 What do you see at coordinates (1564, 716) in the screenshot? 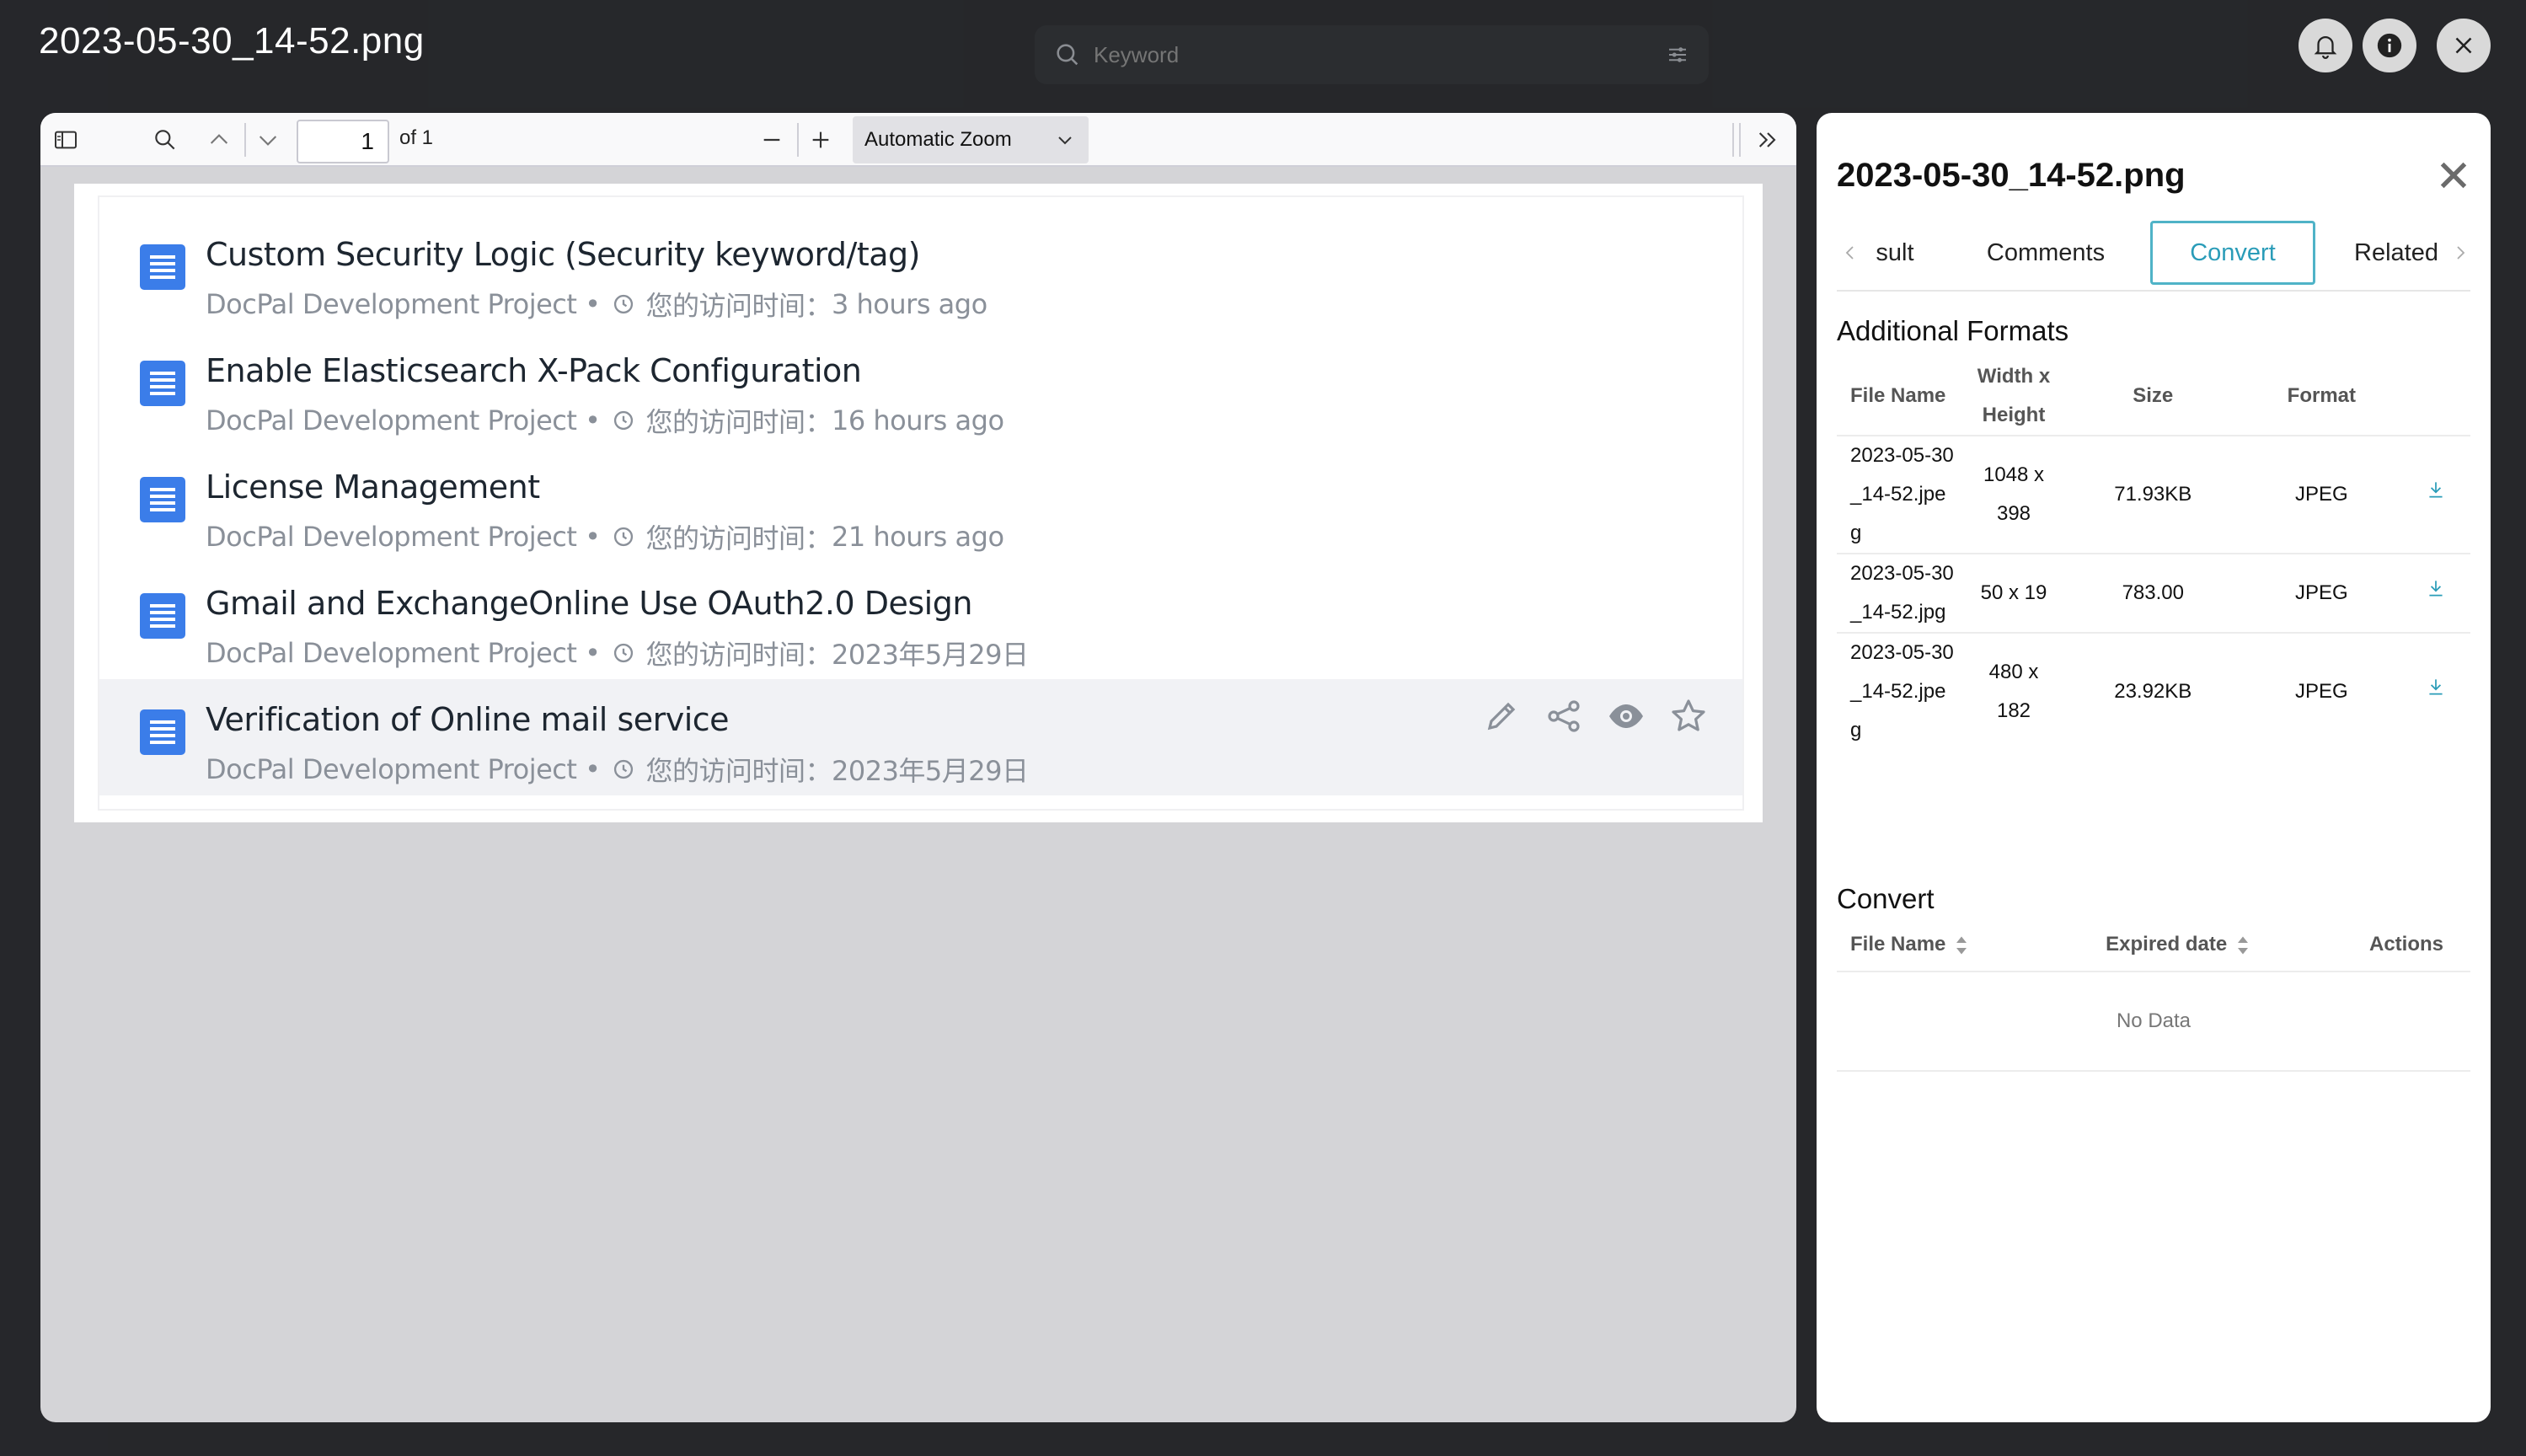
I see `share-icon` at bounding box center [1564, 716].